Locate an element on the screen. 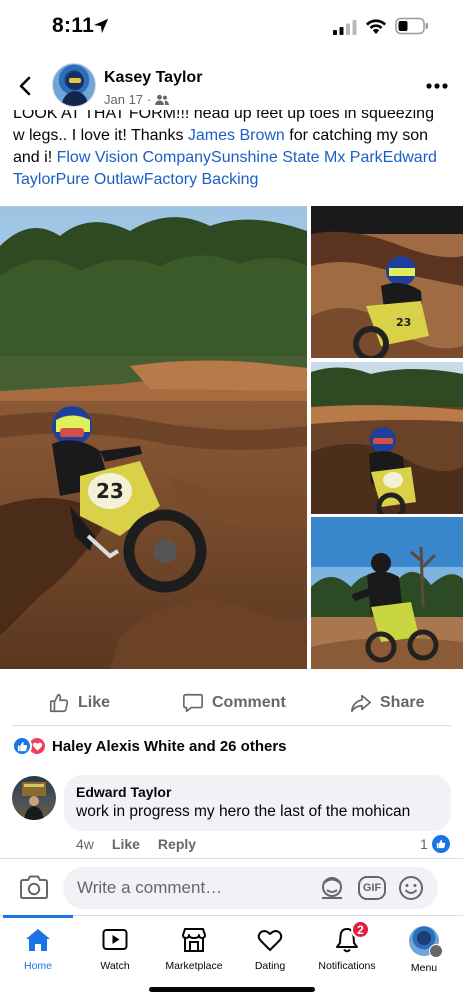 The width and height of the screenshot is (463, 1000). more-options-icon is located at coordinates (437, 86).